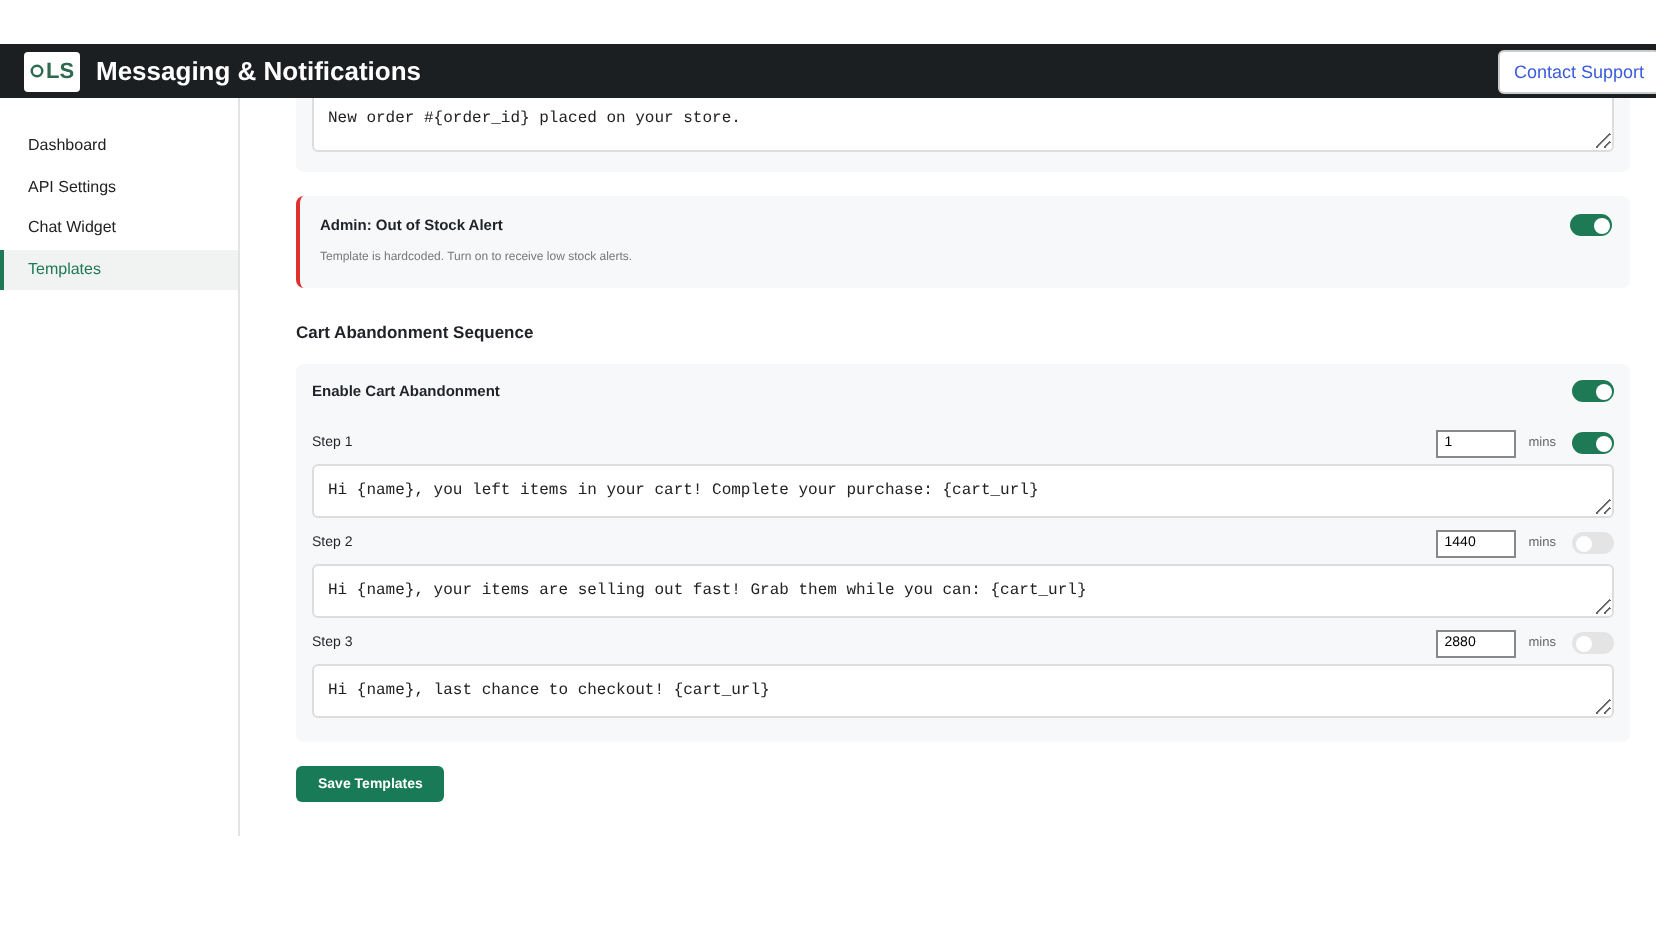 Image resolution: width=1656 pixels, height=932 pixels. I want to click on message-field: Hi {name}, you left items in your cart! Complete your purchase: {cart_url}, so click(963, 491).